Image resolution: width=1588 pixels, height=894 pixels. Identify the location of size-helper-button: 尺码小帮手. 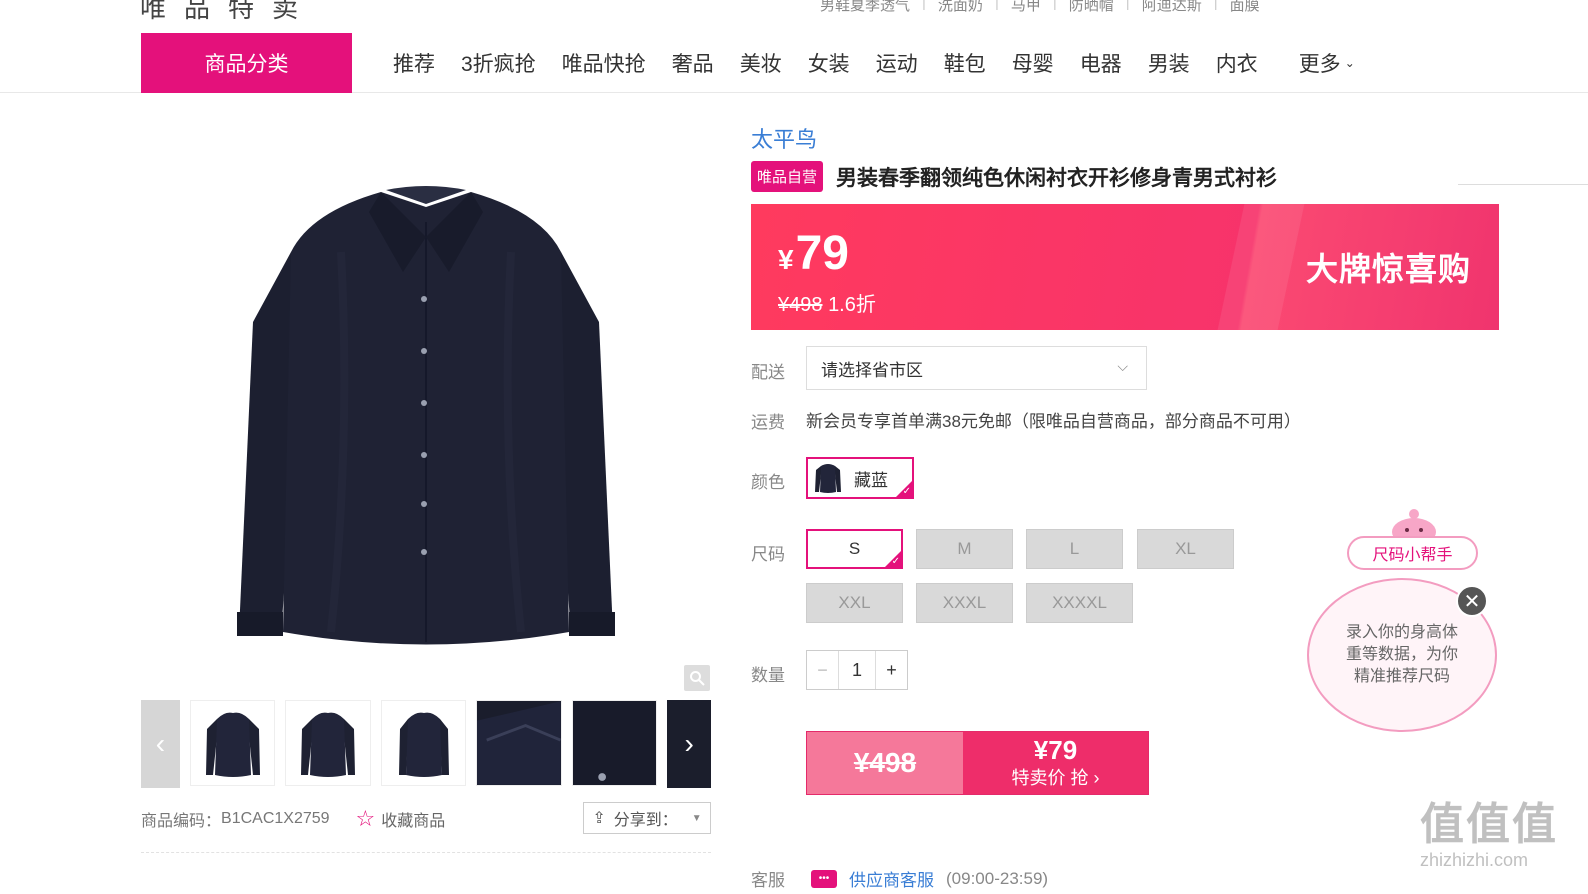
(1412, 553).